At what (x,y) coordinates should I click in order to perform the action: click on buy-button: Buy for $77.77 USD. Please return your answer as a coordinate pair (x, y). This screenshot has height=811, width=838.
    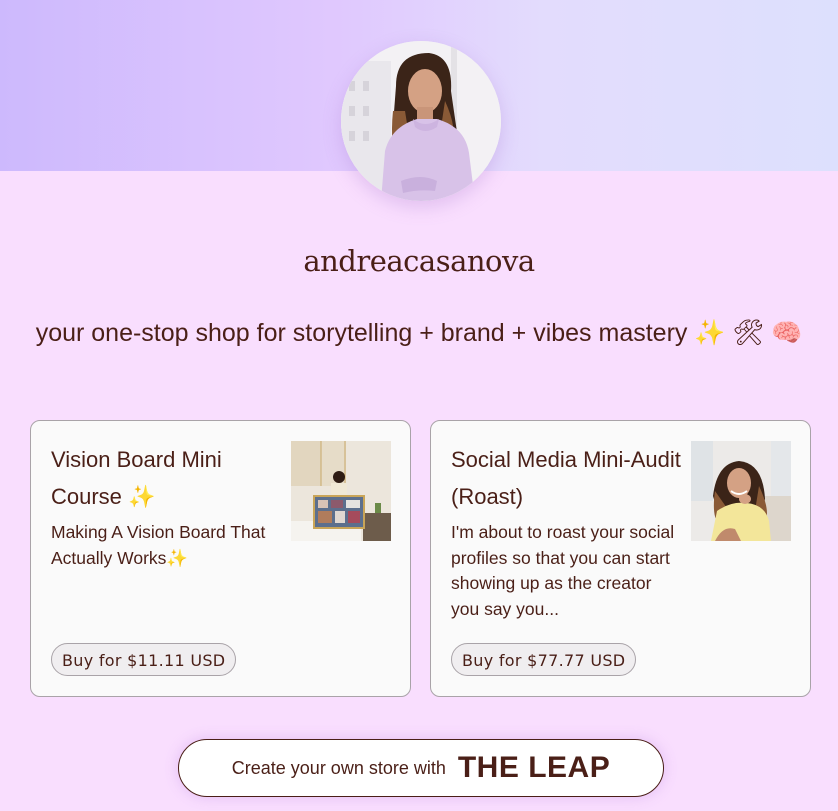
    Looking at the image, I should click on (544, 659).